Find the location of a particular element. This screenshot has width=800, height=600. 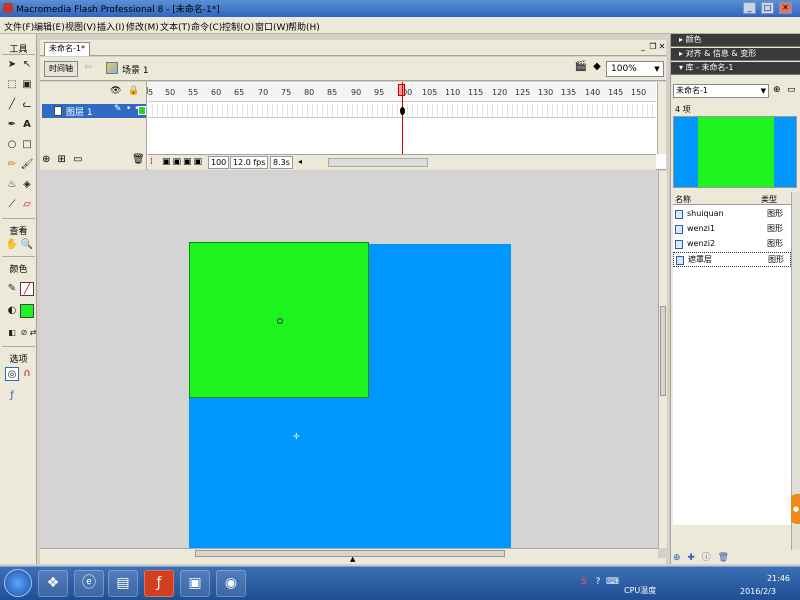

timeline-vertical-scrollbar is located at coordinates (661, 118).